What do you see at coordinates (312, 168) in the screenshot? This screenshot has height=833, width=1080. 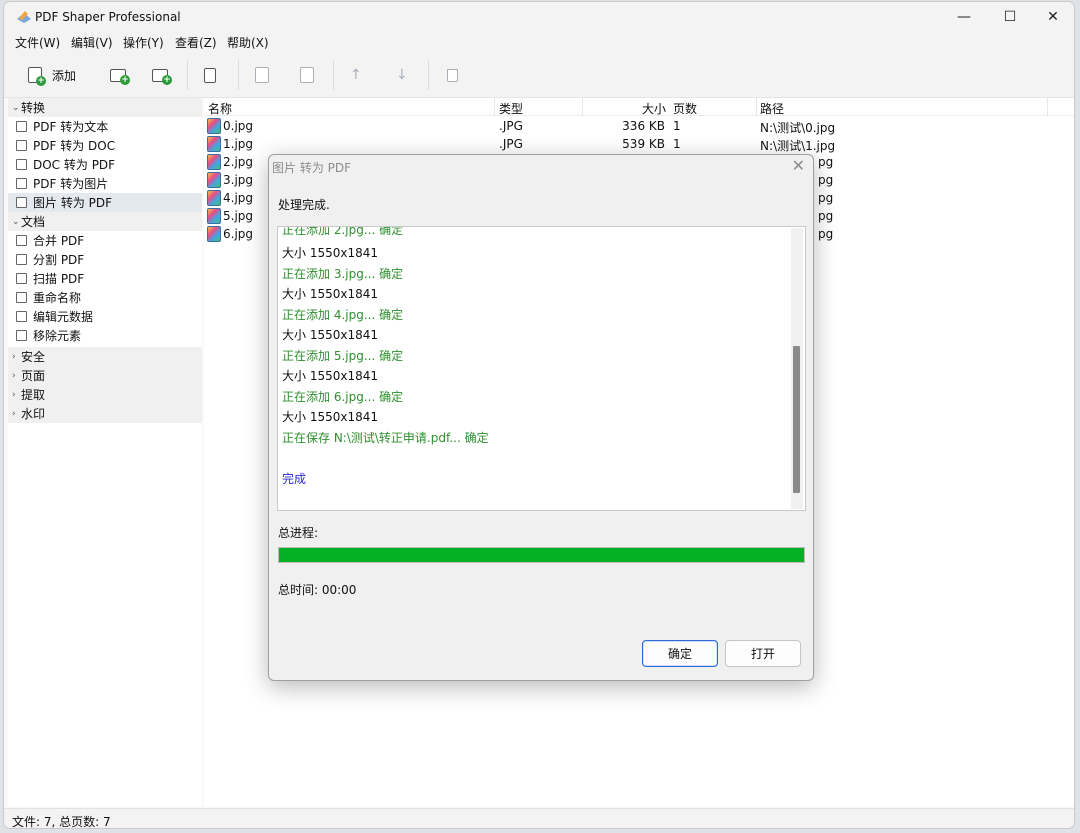 I see `dialog-title: 图片 转为 PDF` at bounding box center [312, 168].